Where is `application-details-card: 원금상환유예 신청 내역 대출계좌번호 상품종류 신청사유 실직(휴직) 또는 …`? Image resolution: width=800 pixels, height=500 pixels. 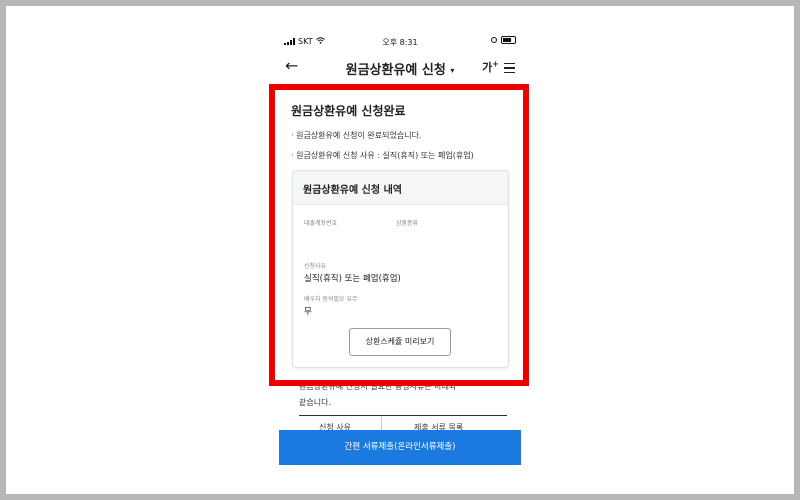
application-details-card: 원금상환유예 신청 내역 대출계좌번호 상품종류 신청사유 실직(휴직) 또는 … is located at coordinates (400, 269).